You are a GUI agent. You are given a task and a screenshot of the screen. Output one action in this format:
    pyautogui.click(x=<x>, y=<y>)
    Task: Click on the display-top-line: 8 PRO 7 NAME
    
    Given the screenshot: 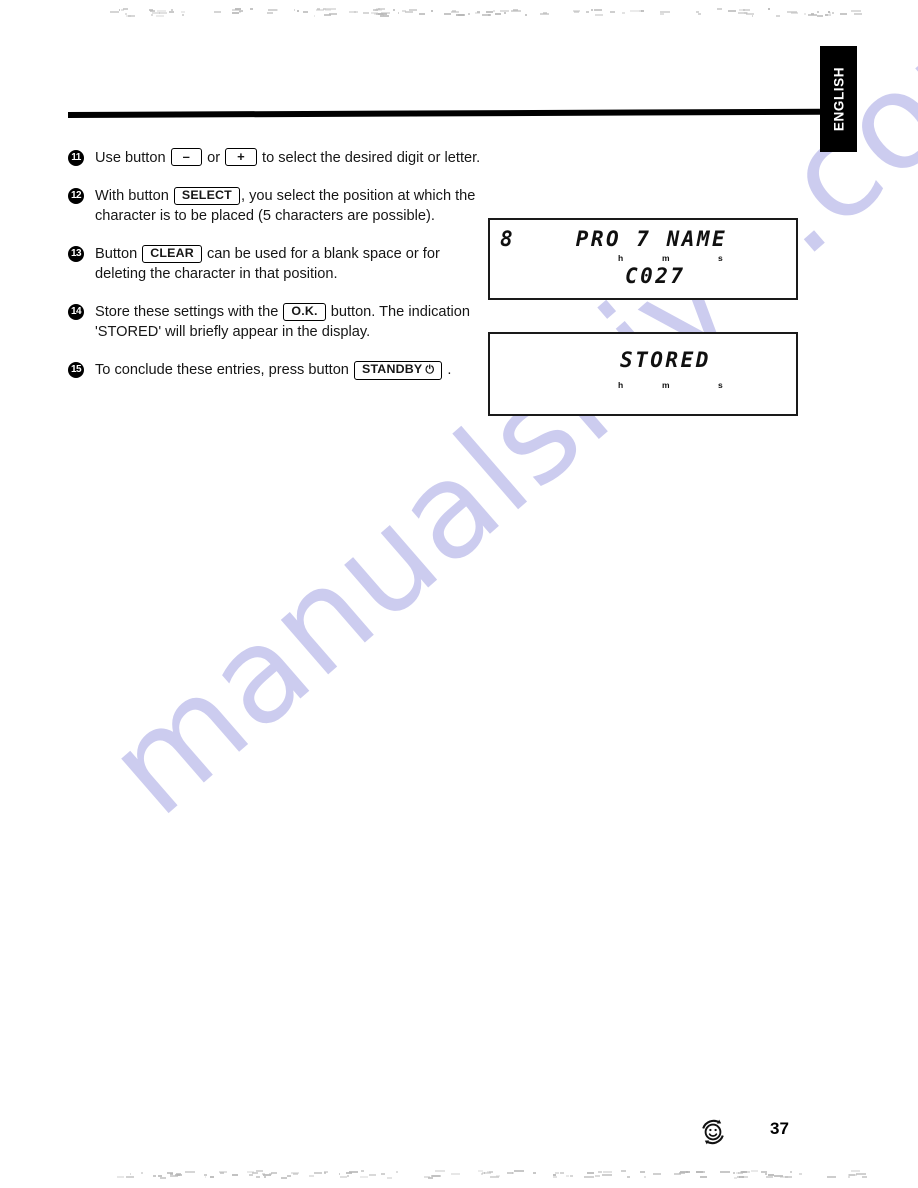 What is the action you would take?
    pyautogui.click(x=614, y=239)
    